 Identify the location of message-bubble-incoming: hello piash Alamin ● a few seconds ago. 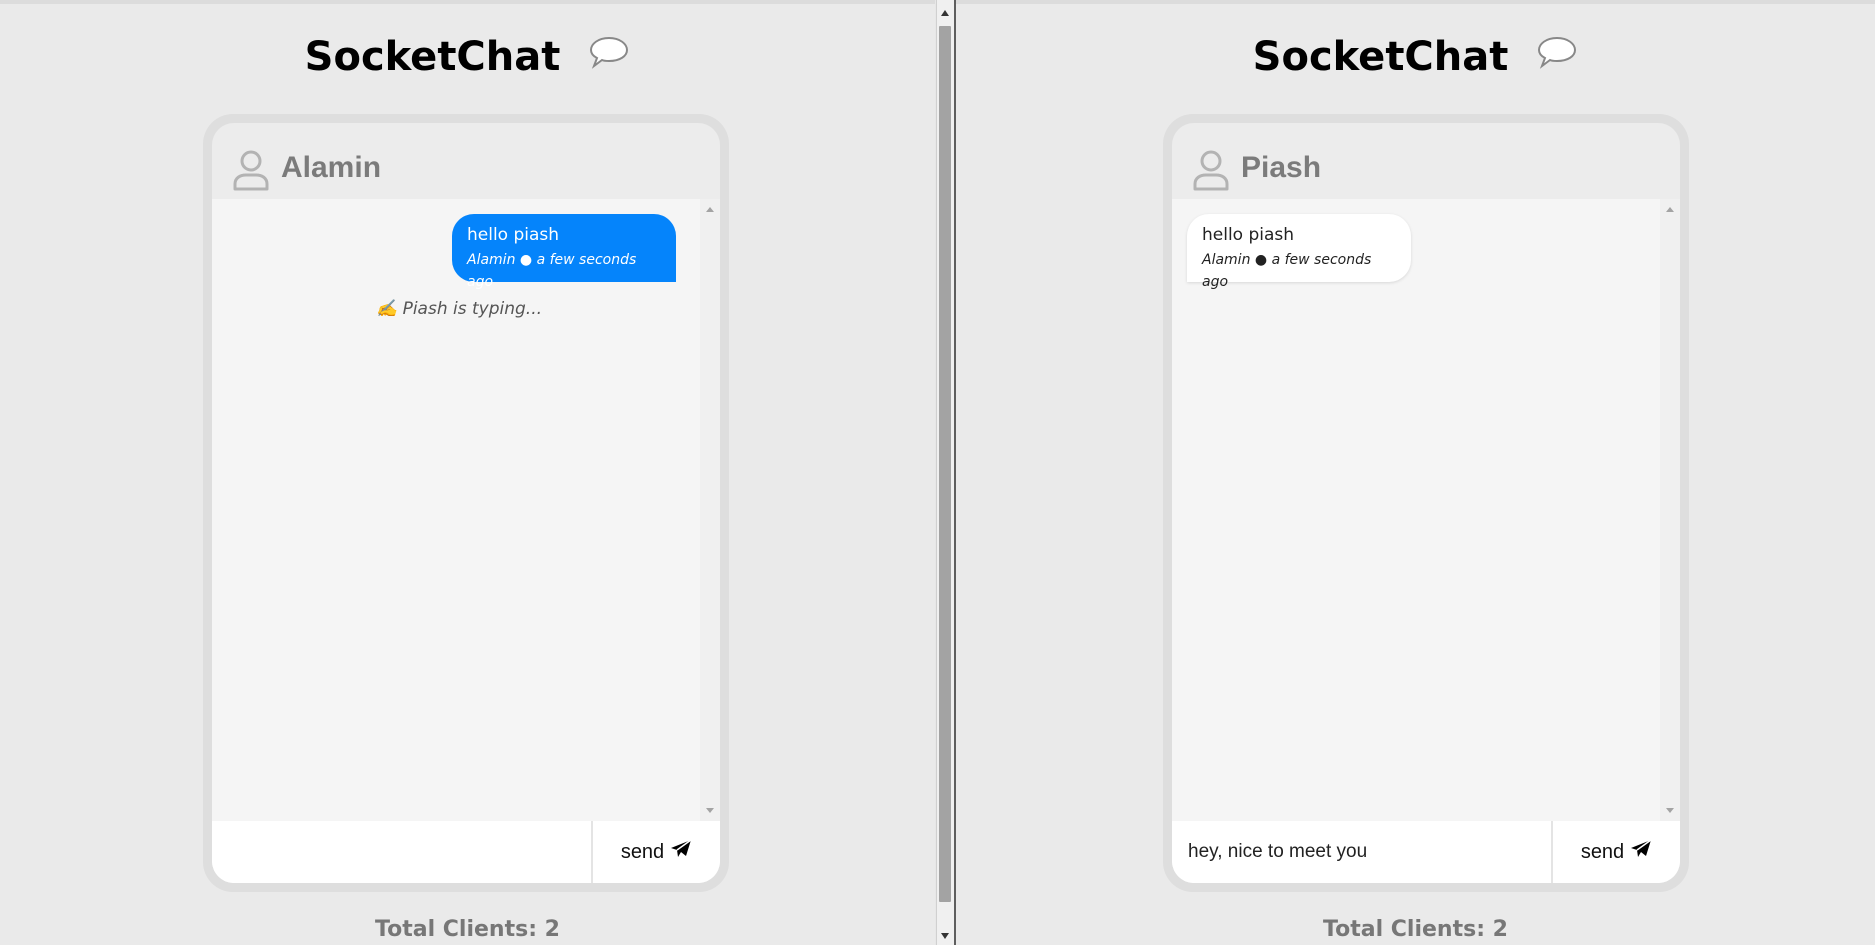
(1299, 252).